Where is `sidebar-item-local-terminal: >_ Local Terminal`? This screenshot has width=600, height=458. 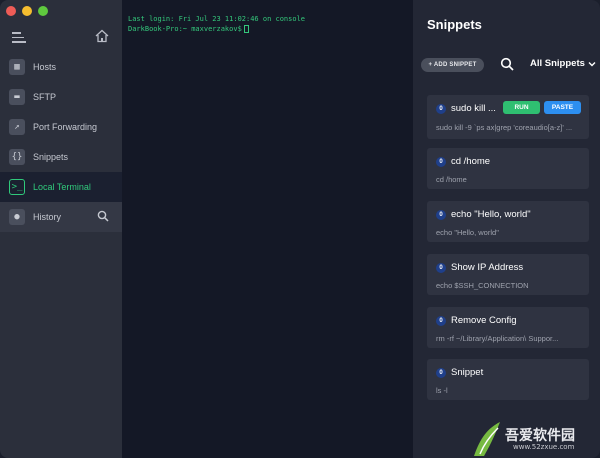 sidebar-item-local-terminal: >_ Local Terminal is located at coordinates (61, 187).